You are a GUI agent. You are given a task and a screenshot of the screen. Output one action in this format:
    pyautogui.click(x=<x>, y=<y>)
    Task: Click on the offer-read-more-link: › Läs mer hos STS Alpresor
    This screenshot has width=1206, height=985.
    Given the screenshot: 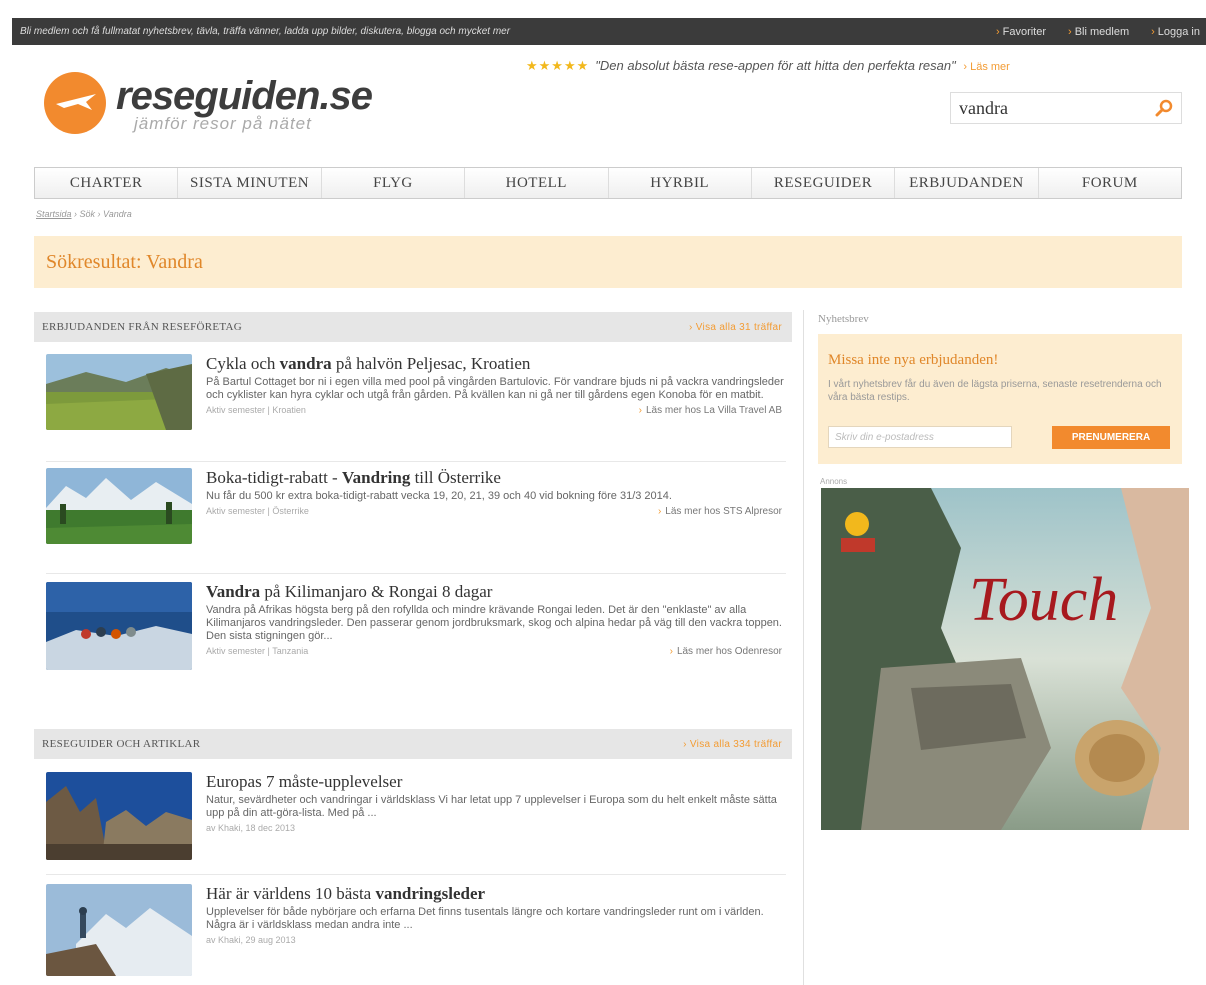 What is the action you would take?
    pyautogui.click(x=720, y=511)
    